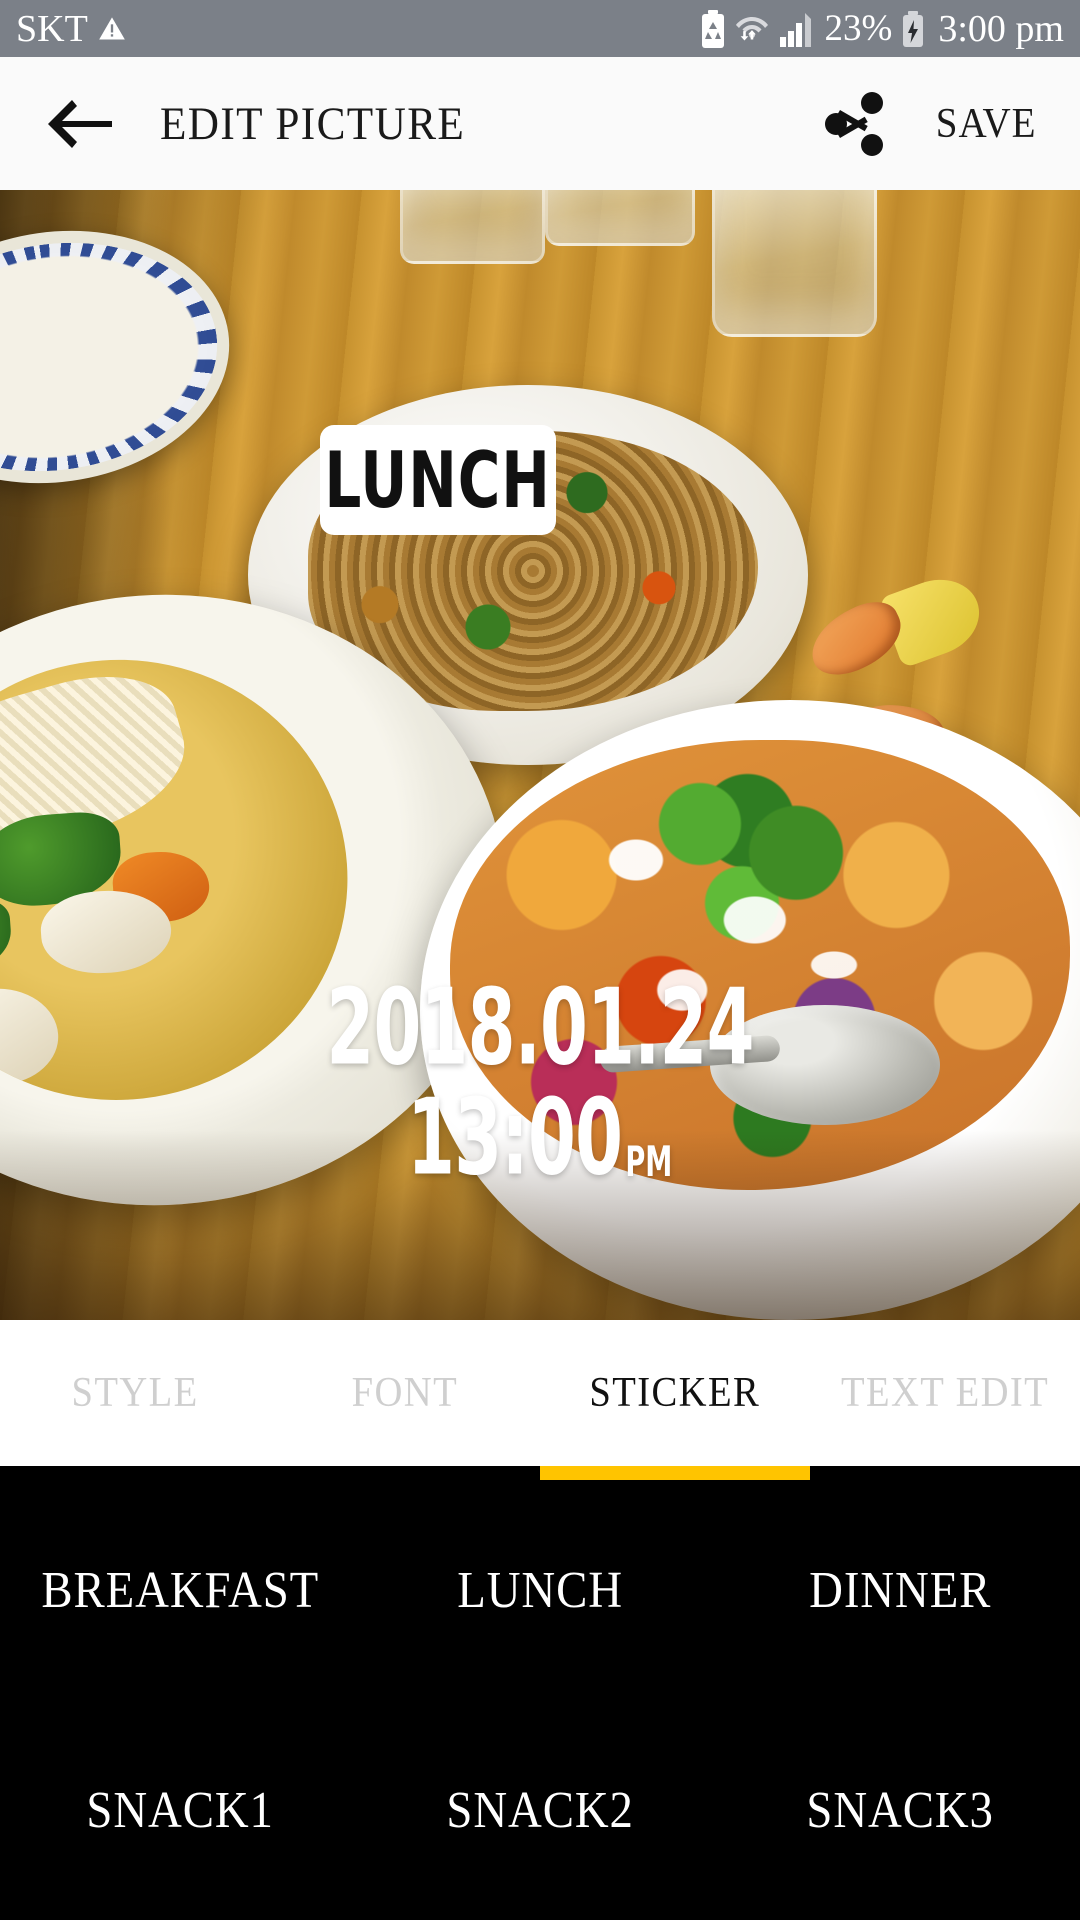 The width and height of the screenshot is (1080, 1920). I want to click on share-icon, so click(853, 123).